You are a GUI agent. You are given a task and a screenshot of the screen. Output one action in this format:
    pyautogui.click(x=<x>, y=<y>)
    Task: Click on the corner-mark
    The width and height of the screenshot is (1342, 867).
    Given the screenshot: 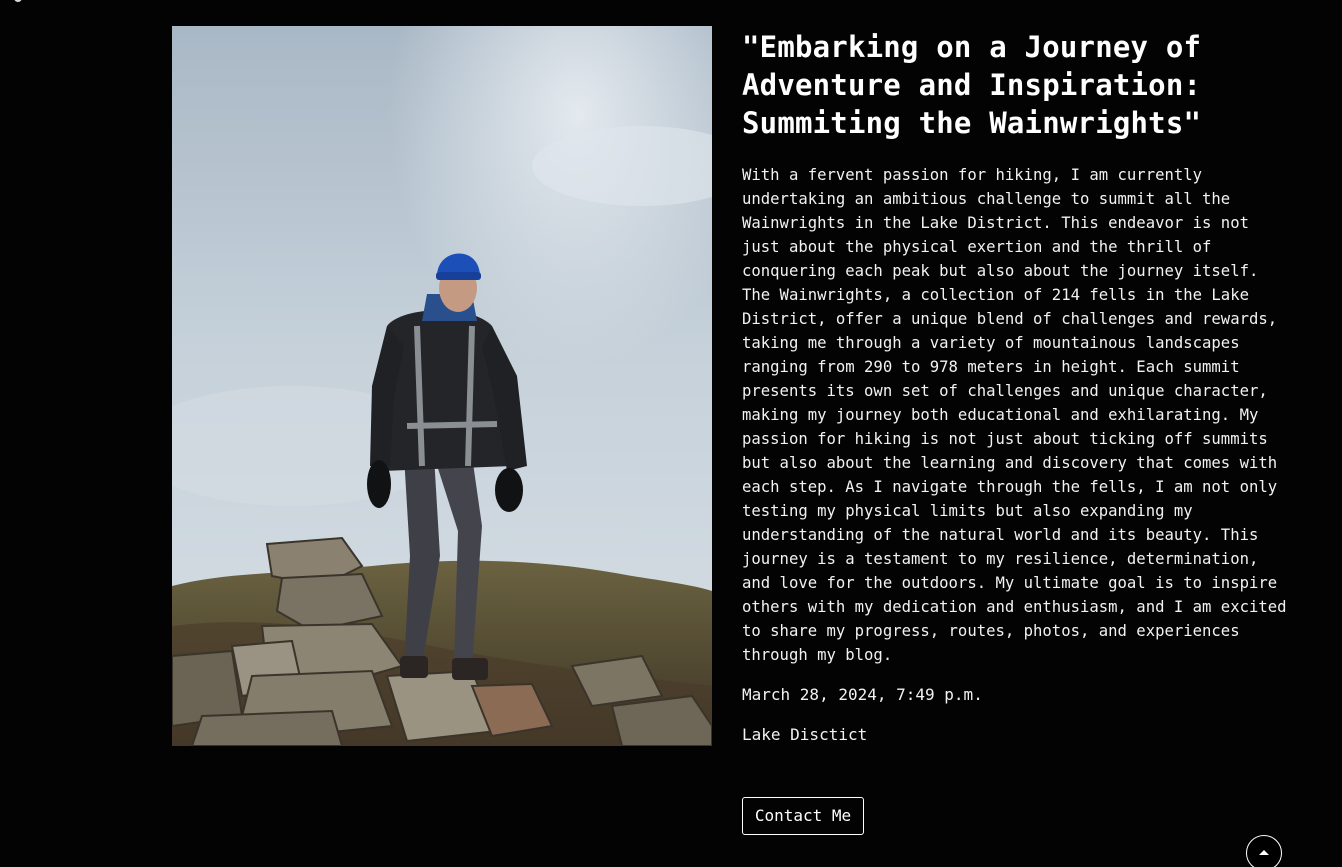 What is the action you would take?
    pyautogui.click(x=18, y=1)
    